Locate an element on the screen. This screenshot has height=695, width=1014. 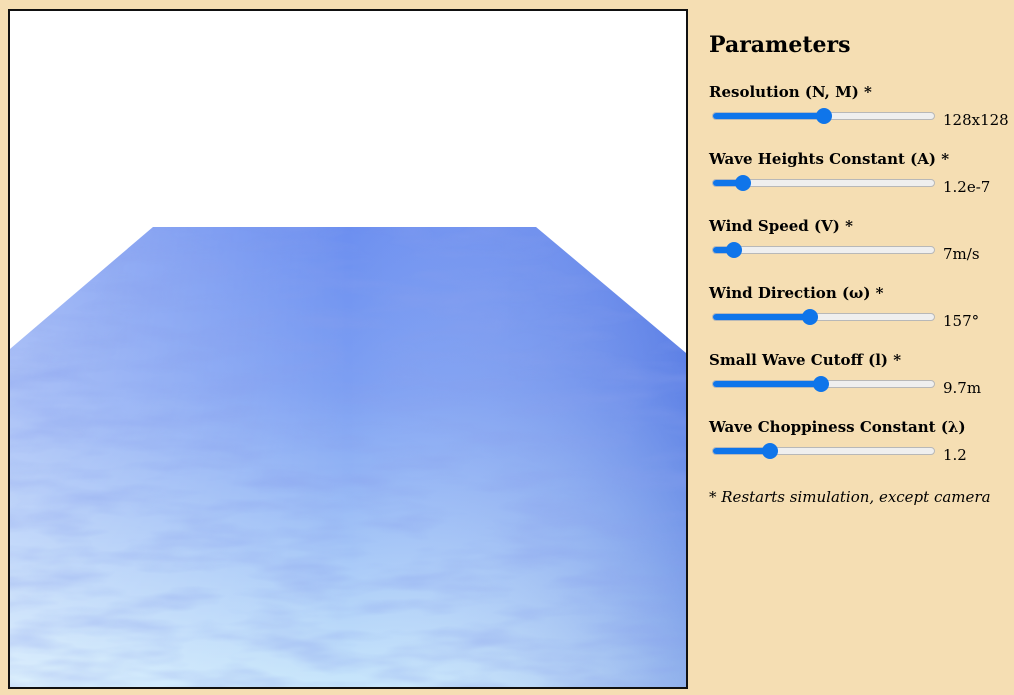
wave-choppiness-constant-label: Wave Choppiness Constant (λ) is located at coordinates (837, 427).